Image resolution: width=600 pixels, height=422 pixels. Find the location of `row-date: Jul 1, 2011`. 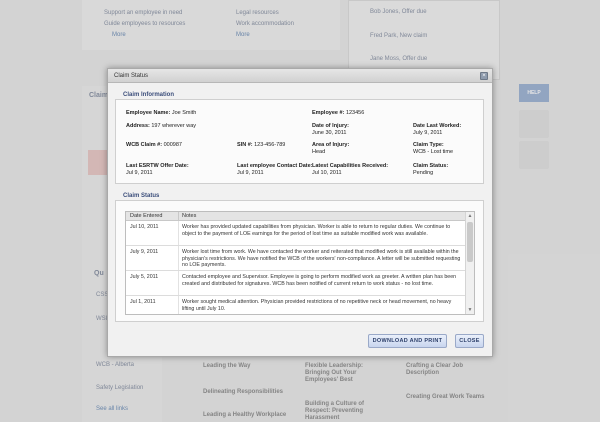

row-date: Jul 1, 2011 is located at coordinates (143, 302).